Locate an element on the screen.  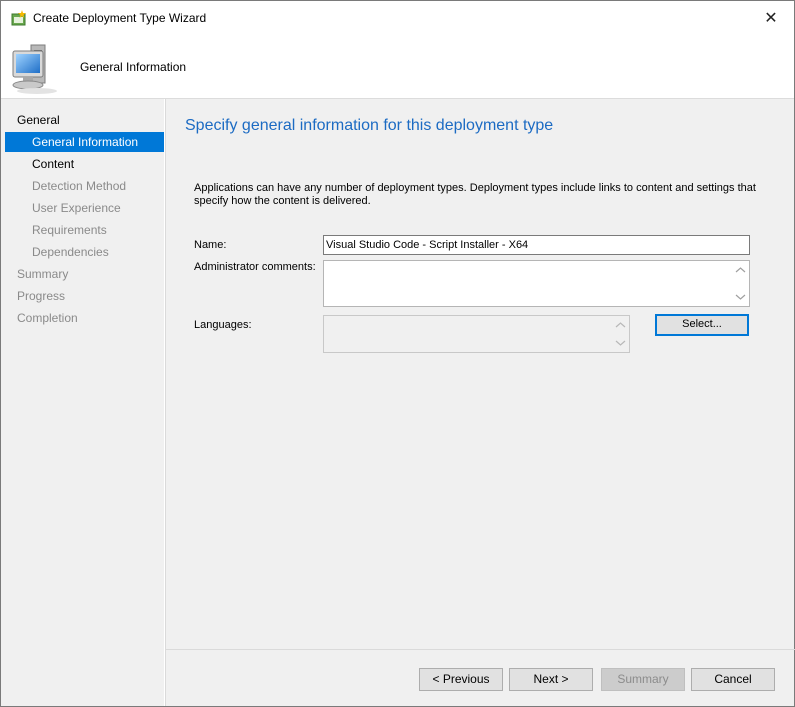
nav-item-general-information: General Information is located at coordinates (84, 142).